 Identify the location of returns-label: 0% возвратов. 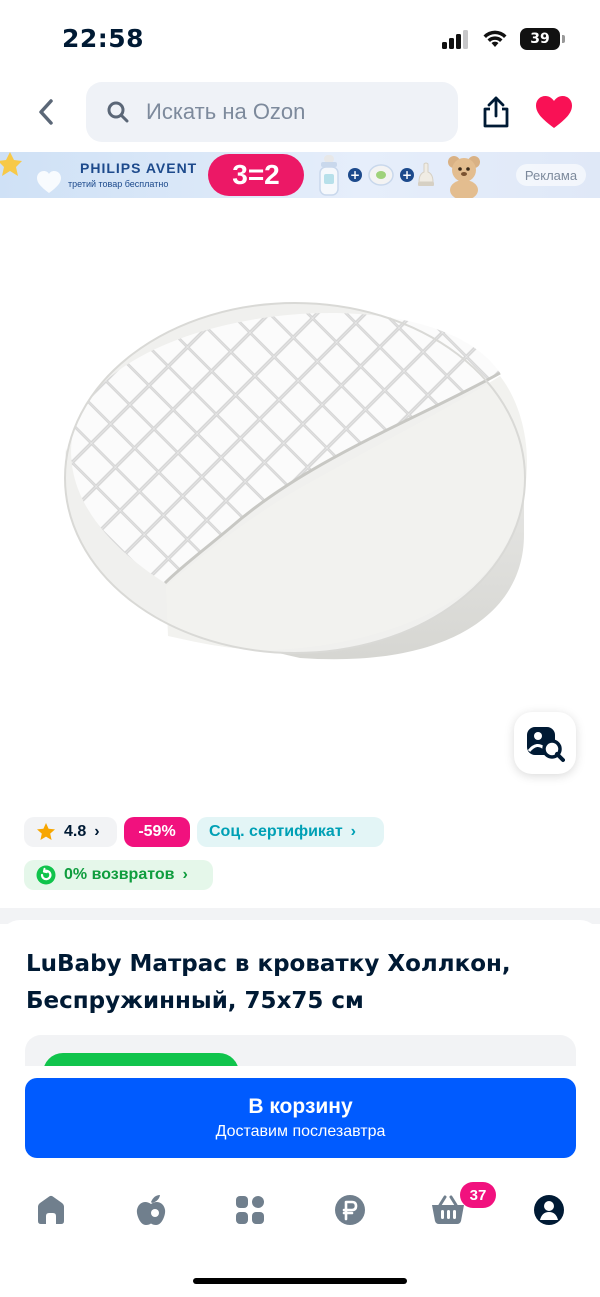
(119, 874).